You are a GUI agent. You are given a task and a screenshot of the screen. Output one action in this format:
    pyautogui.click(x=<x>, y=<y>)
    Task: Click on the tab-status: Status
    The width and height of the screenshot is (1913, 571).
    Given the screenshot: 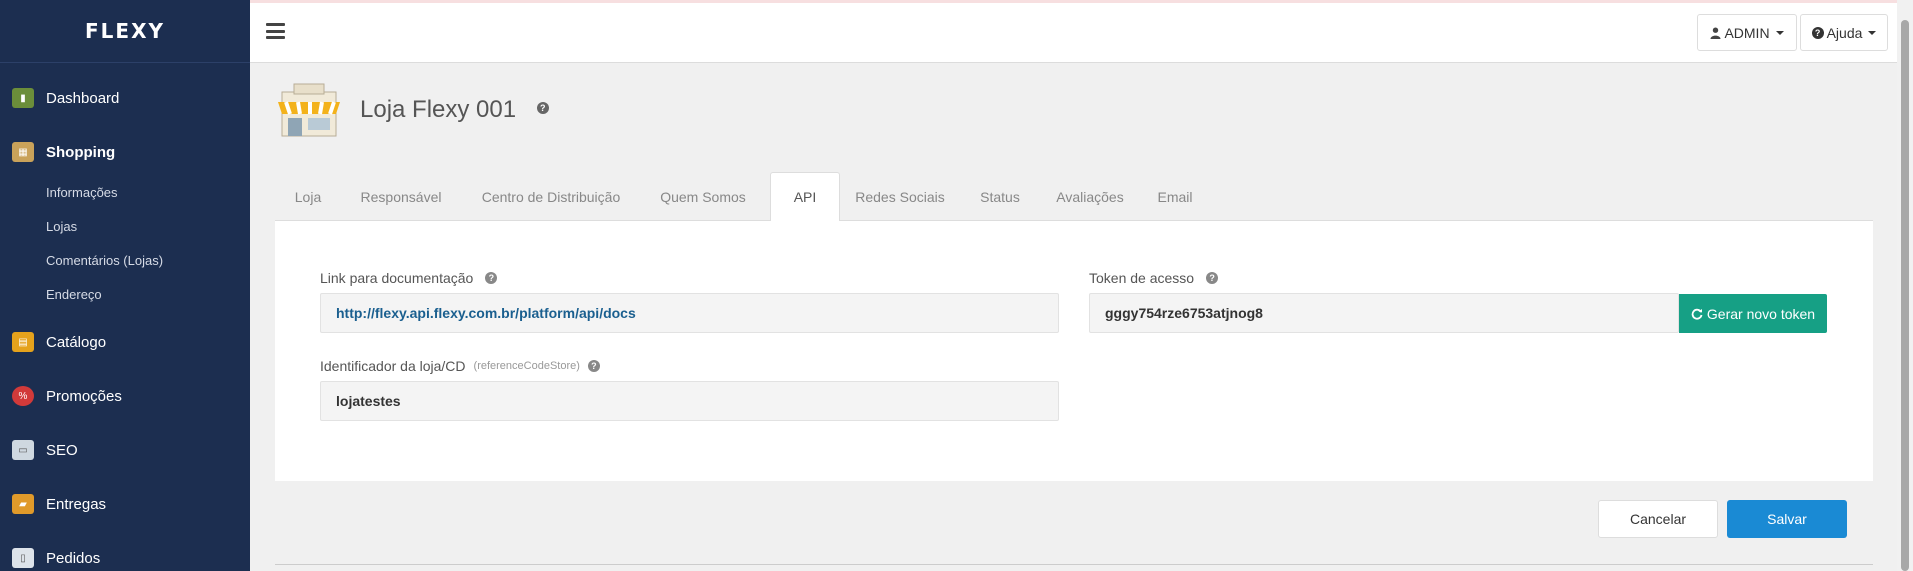 What is the action you would take?
    pyautogui.click(x=1000, y=196)
    